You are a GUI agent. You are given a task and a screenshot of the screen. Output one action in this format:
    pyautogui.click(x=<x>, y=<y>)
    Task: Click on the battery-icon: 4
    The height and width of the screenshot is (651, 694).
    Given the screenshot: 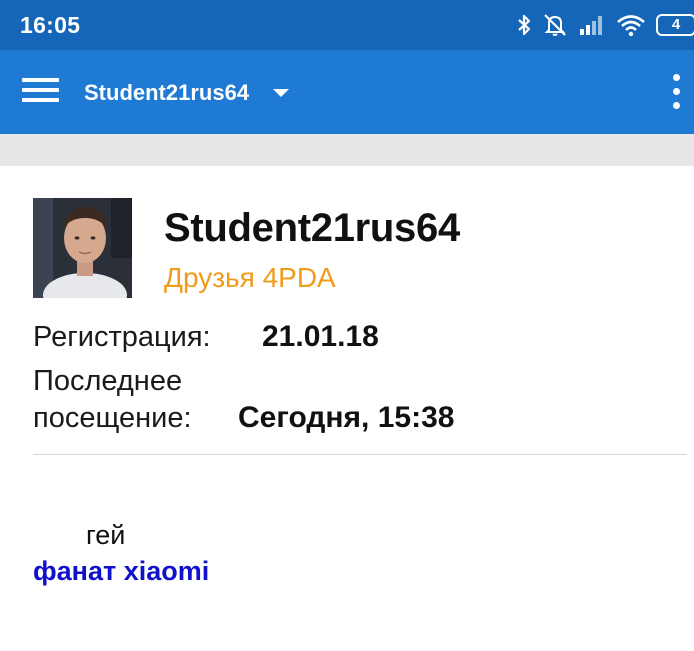 What is the action you would take?
    pyautogui.click(x=675, y=25)
    